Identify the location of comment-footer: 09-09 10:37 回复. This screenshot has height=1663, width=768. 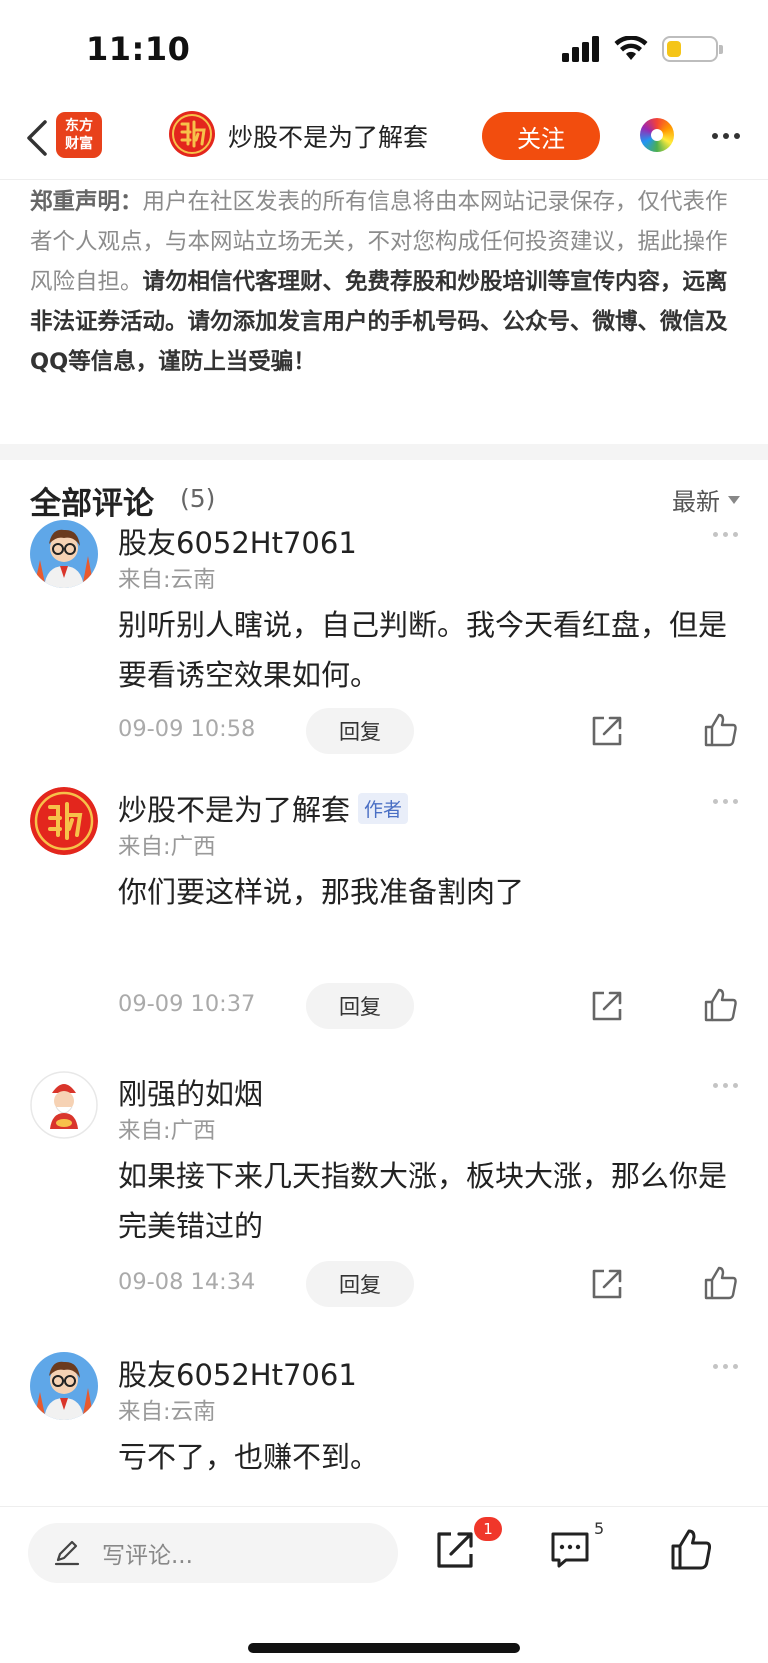
(384, 1006).